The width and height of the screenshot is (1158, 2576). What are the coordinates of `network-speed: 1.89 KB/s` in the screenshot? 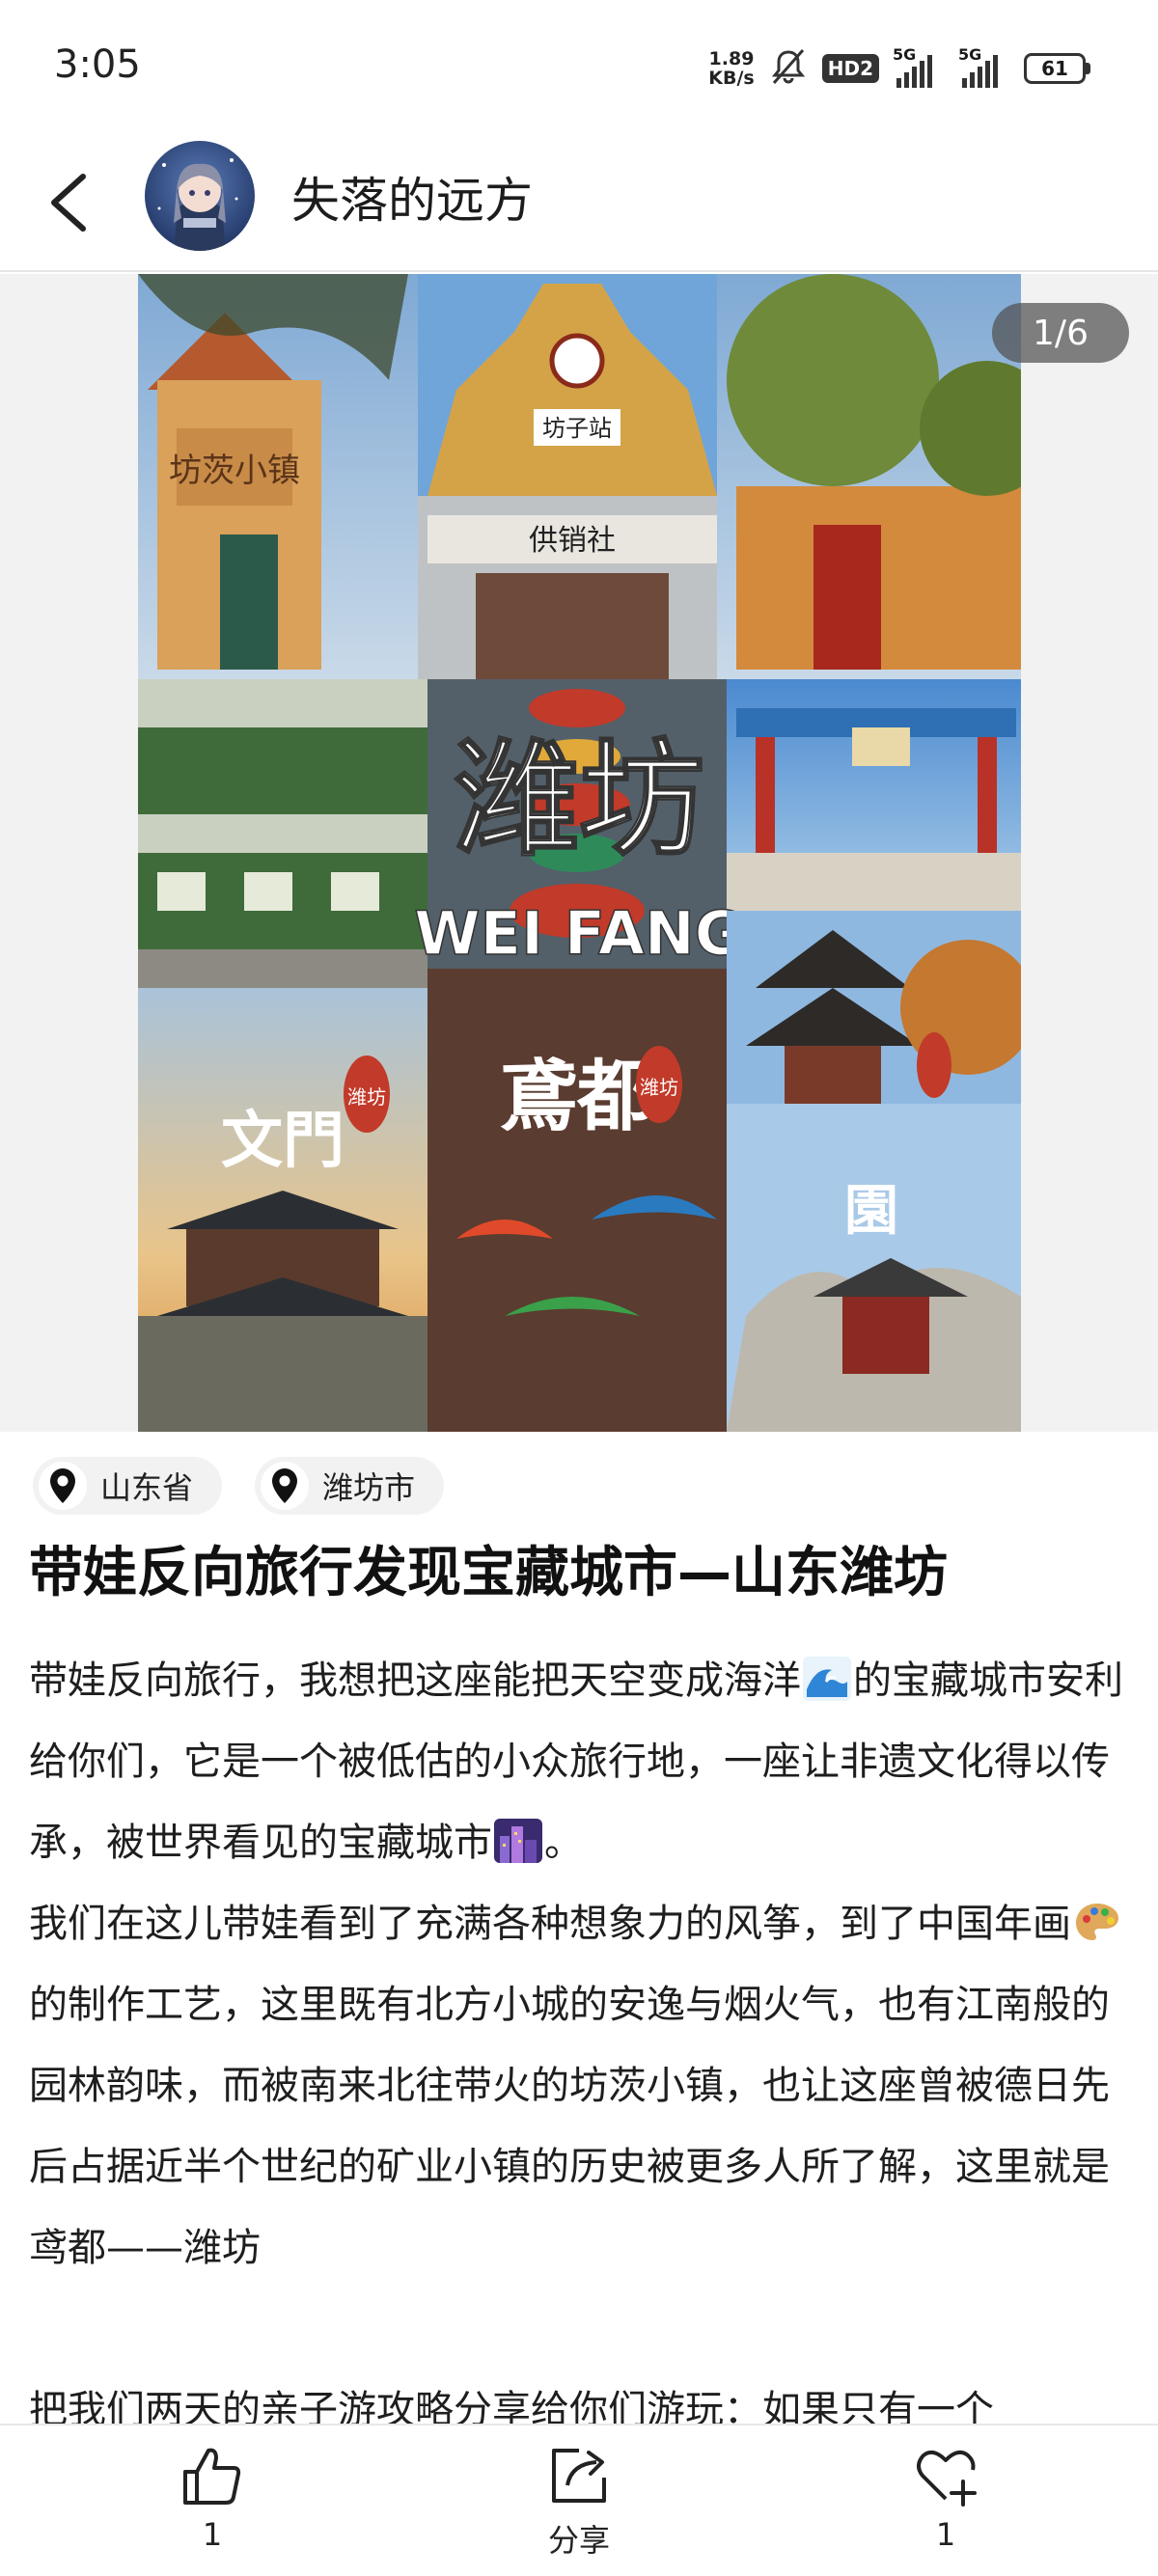 It's located at (731, 68).